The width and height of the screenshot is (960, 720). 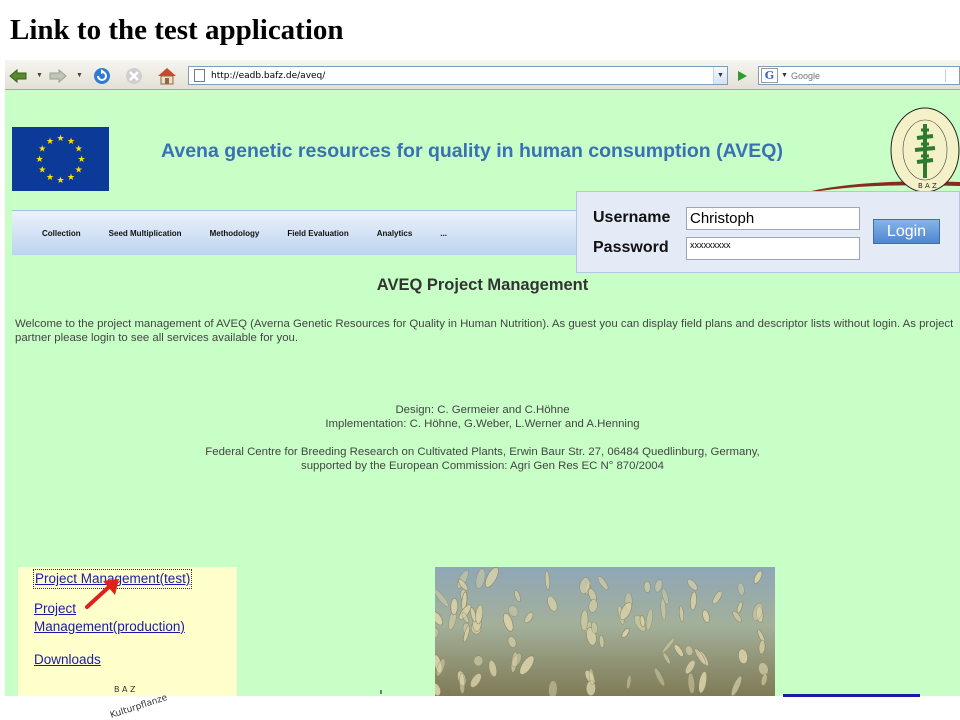 What do you see at coordinates (631, 247) in the screenshot?
I see `password-label: Password` at bounding box center [631, 247].